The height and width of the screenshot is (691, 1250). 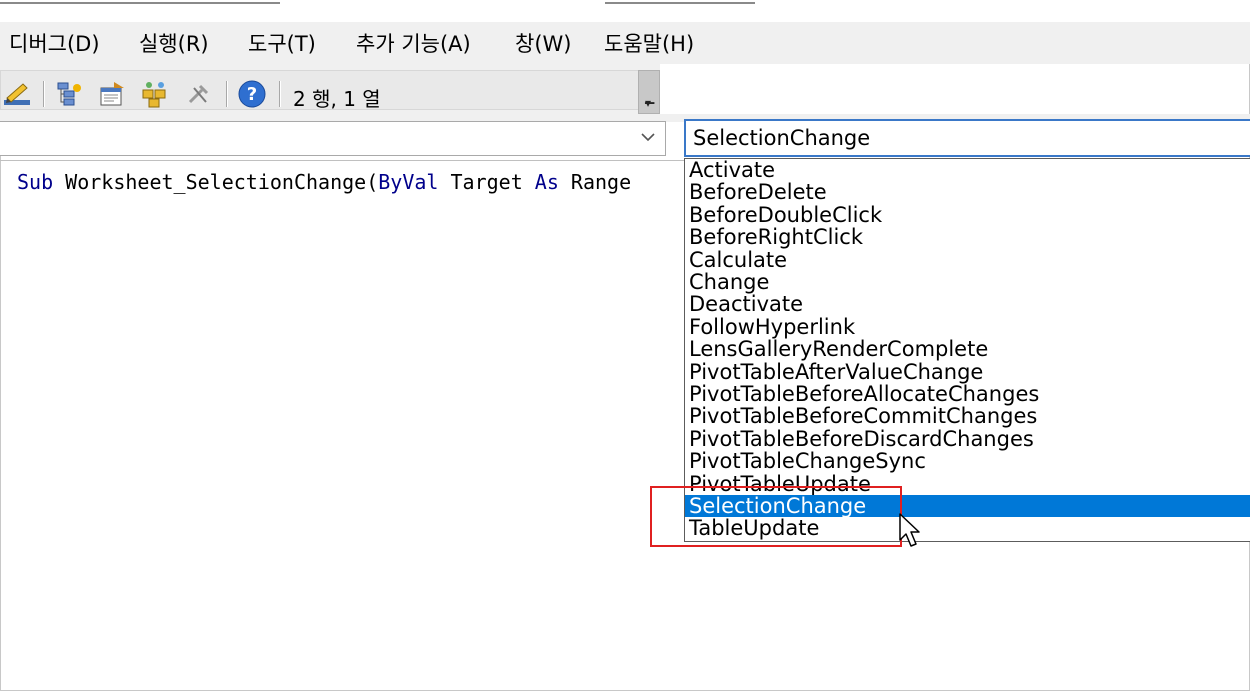 What do you see at coordinates (782, 138) in the screenshot?
I see `procedure-combo-value: SelectionChange` at bounding box center [782, 138].